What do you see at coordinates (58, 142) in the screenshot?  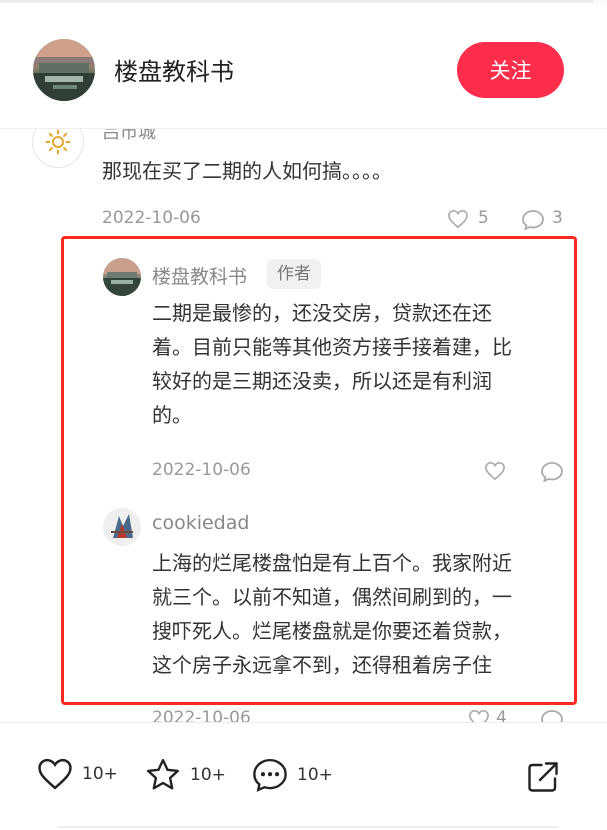 I see `sun-icon` at bounding box center [58, 142].